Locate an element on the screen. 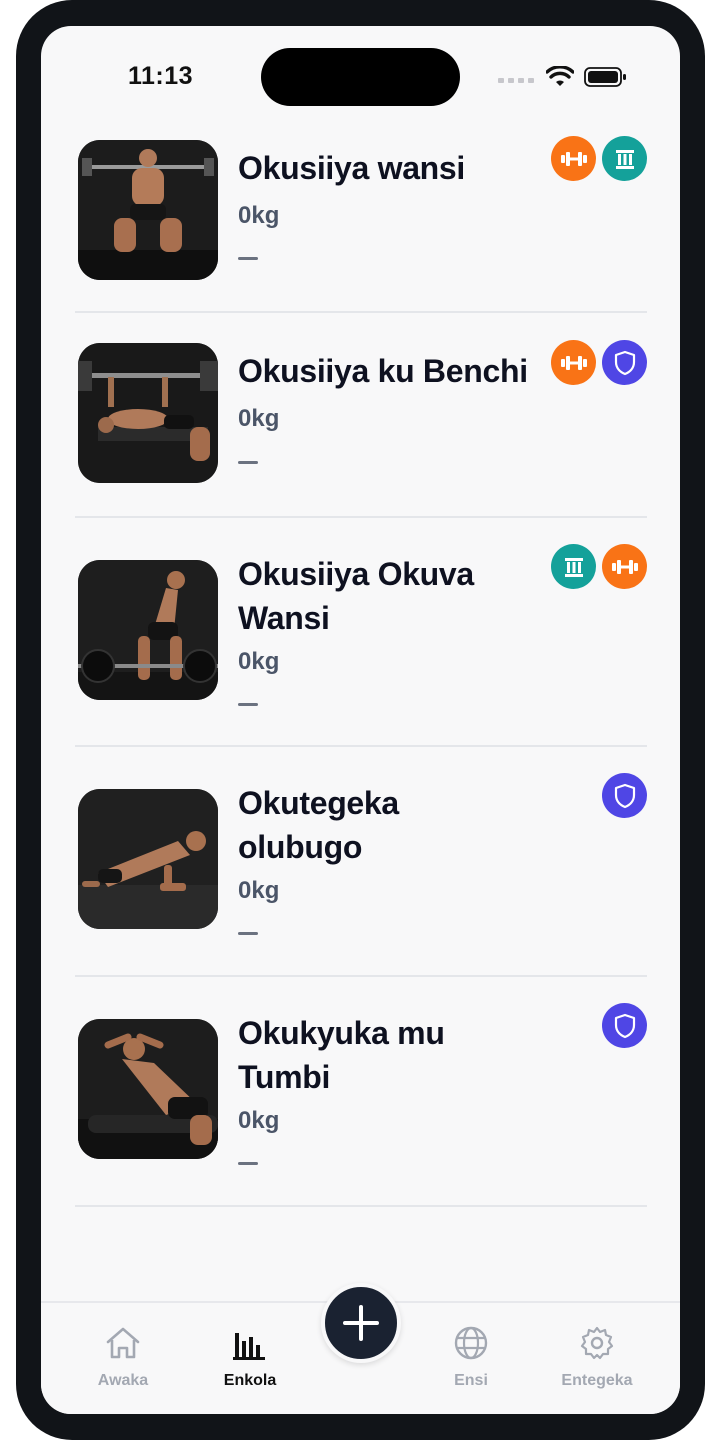 The image size is (720, 1440). exercise-row: Okukyuka mu Tumbi 0kg is located at coordinates (361, 1092).